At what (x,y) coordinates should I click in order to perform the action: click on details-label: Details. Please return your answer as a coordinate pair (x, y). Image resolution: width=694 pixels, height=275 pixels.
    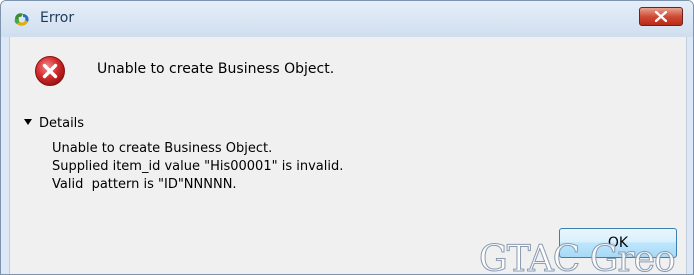
    Looking at the image, I should click on (62, 123).